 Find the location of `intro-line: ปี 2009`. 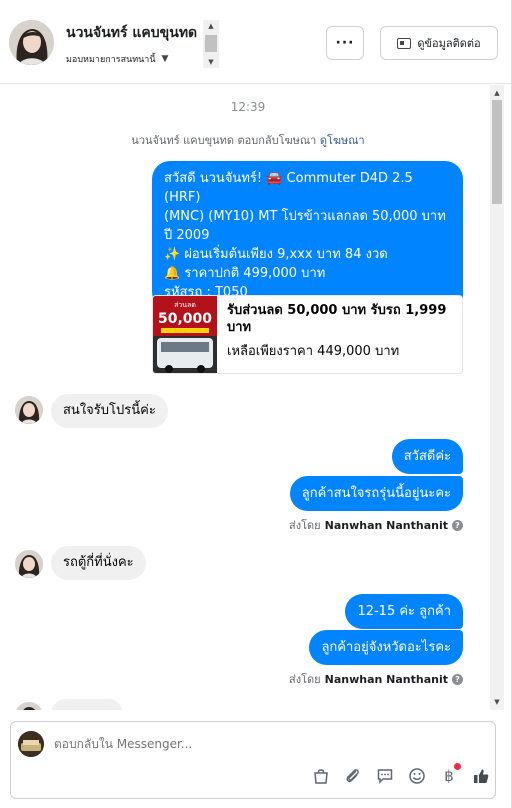

intro-line: ปี 2009 is located at coordinates (187, 235).